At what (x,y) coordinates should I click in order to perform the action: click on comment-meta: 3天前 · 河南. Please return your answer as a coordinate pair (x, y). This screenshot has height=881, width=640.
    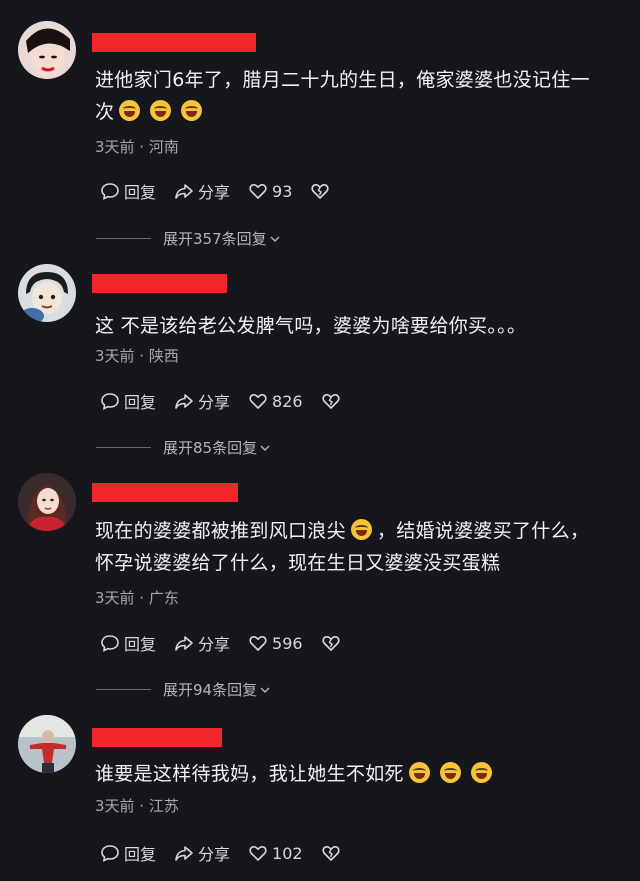
    Looking at the image, I should click on (137, 147).